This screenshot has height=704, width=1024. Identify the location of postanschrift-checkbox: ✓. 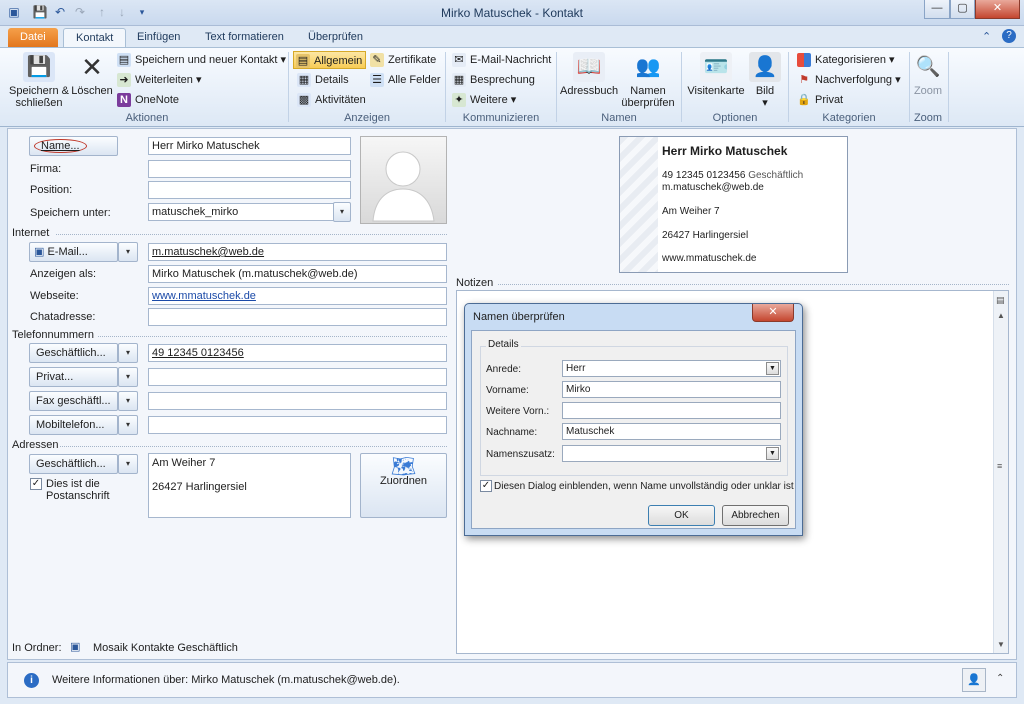
(36, 484).